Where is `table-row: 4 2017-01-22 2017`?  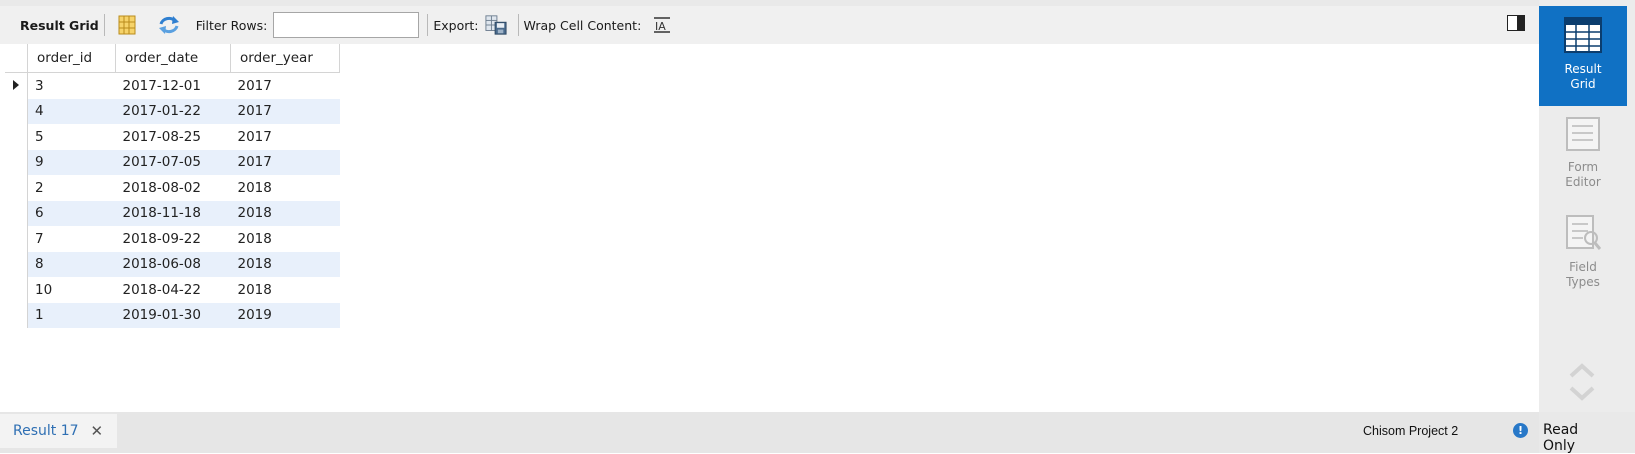
table-row: 4 2017-01-22 2017 is located at coordinates (172, 111).